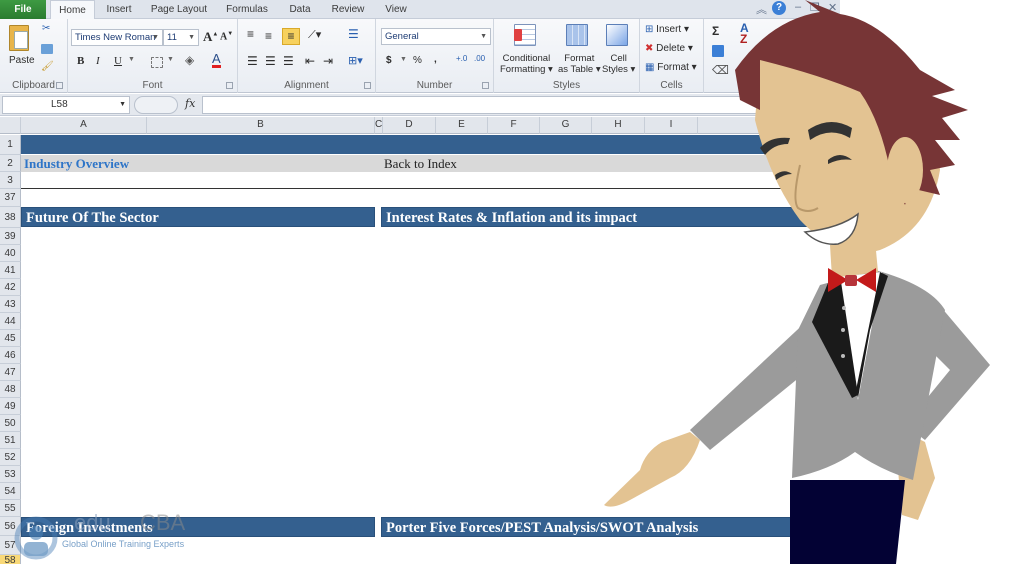 The image size is (1024, 564). What do you see at coordinates (229, 85) in the screenshot?
I see `font-launcher` at bounding box center [229, 85].